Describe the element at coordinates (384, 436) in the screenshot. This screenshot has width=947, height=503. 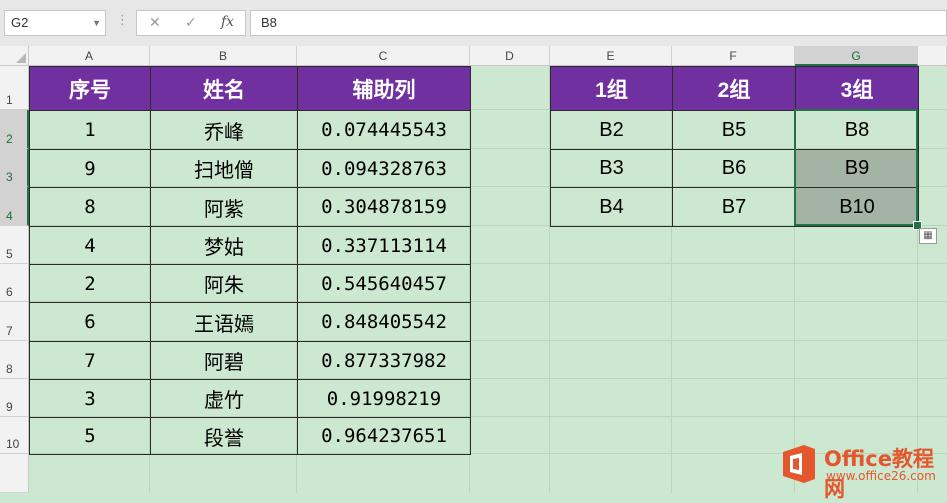
I see `cell-c10: 0.964237651` at that location.